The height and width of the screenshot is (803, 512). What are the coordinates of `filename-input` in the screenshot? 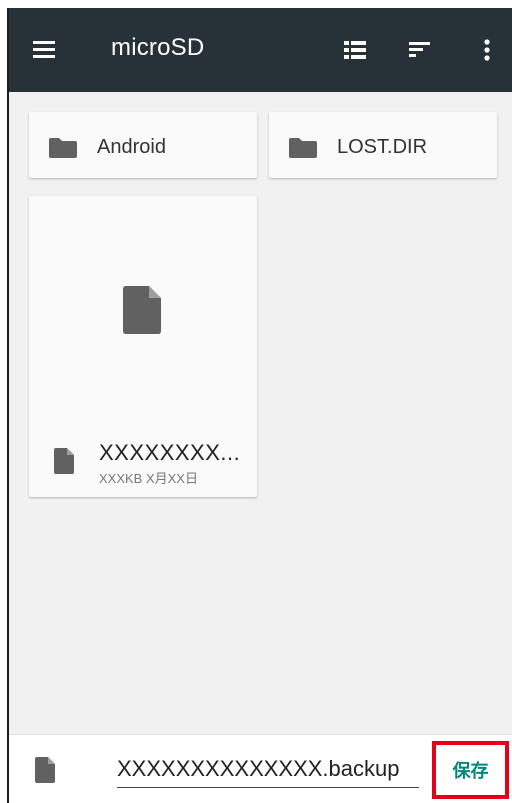 It's located at (268, 769).